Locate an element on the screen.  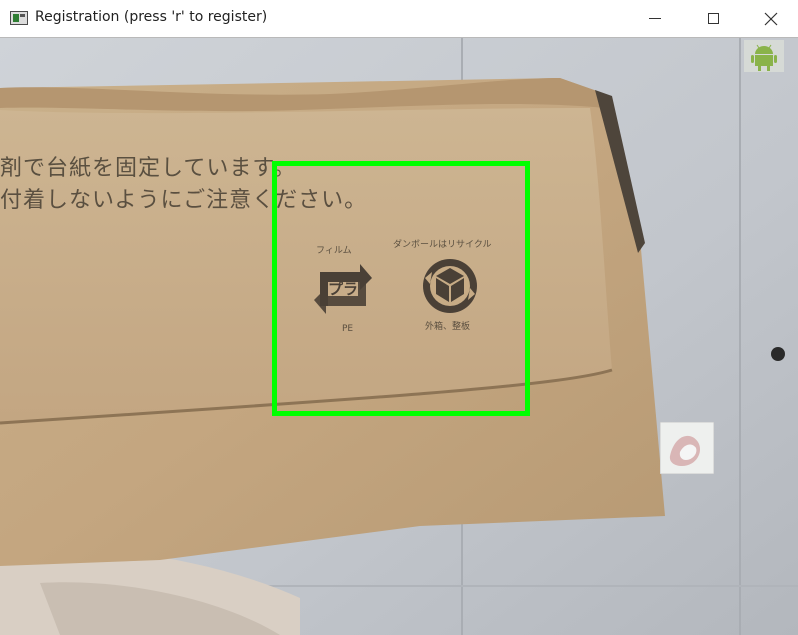
title-bar: Registration (press 'r' to register) is located at coordinates (399, 19).